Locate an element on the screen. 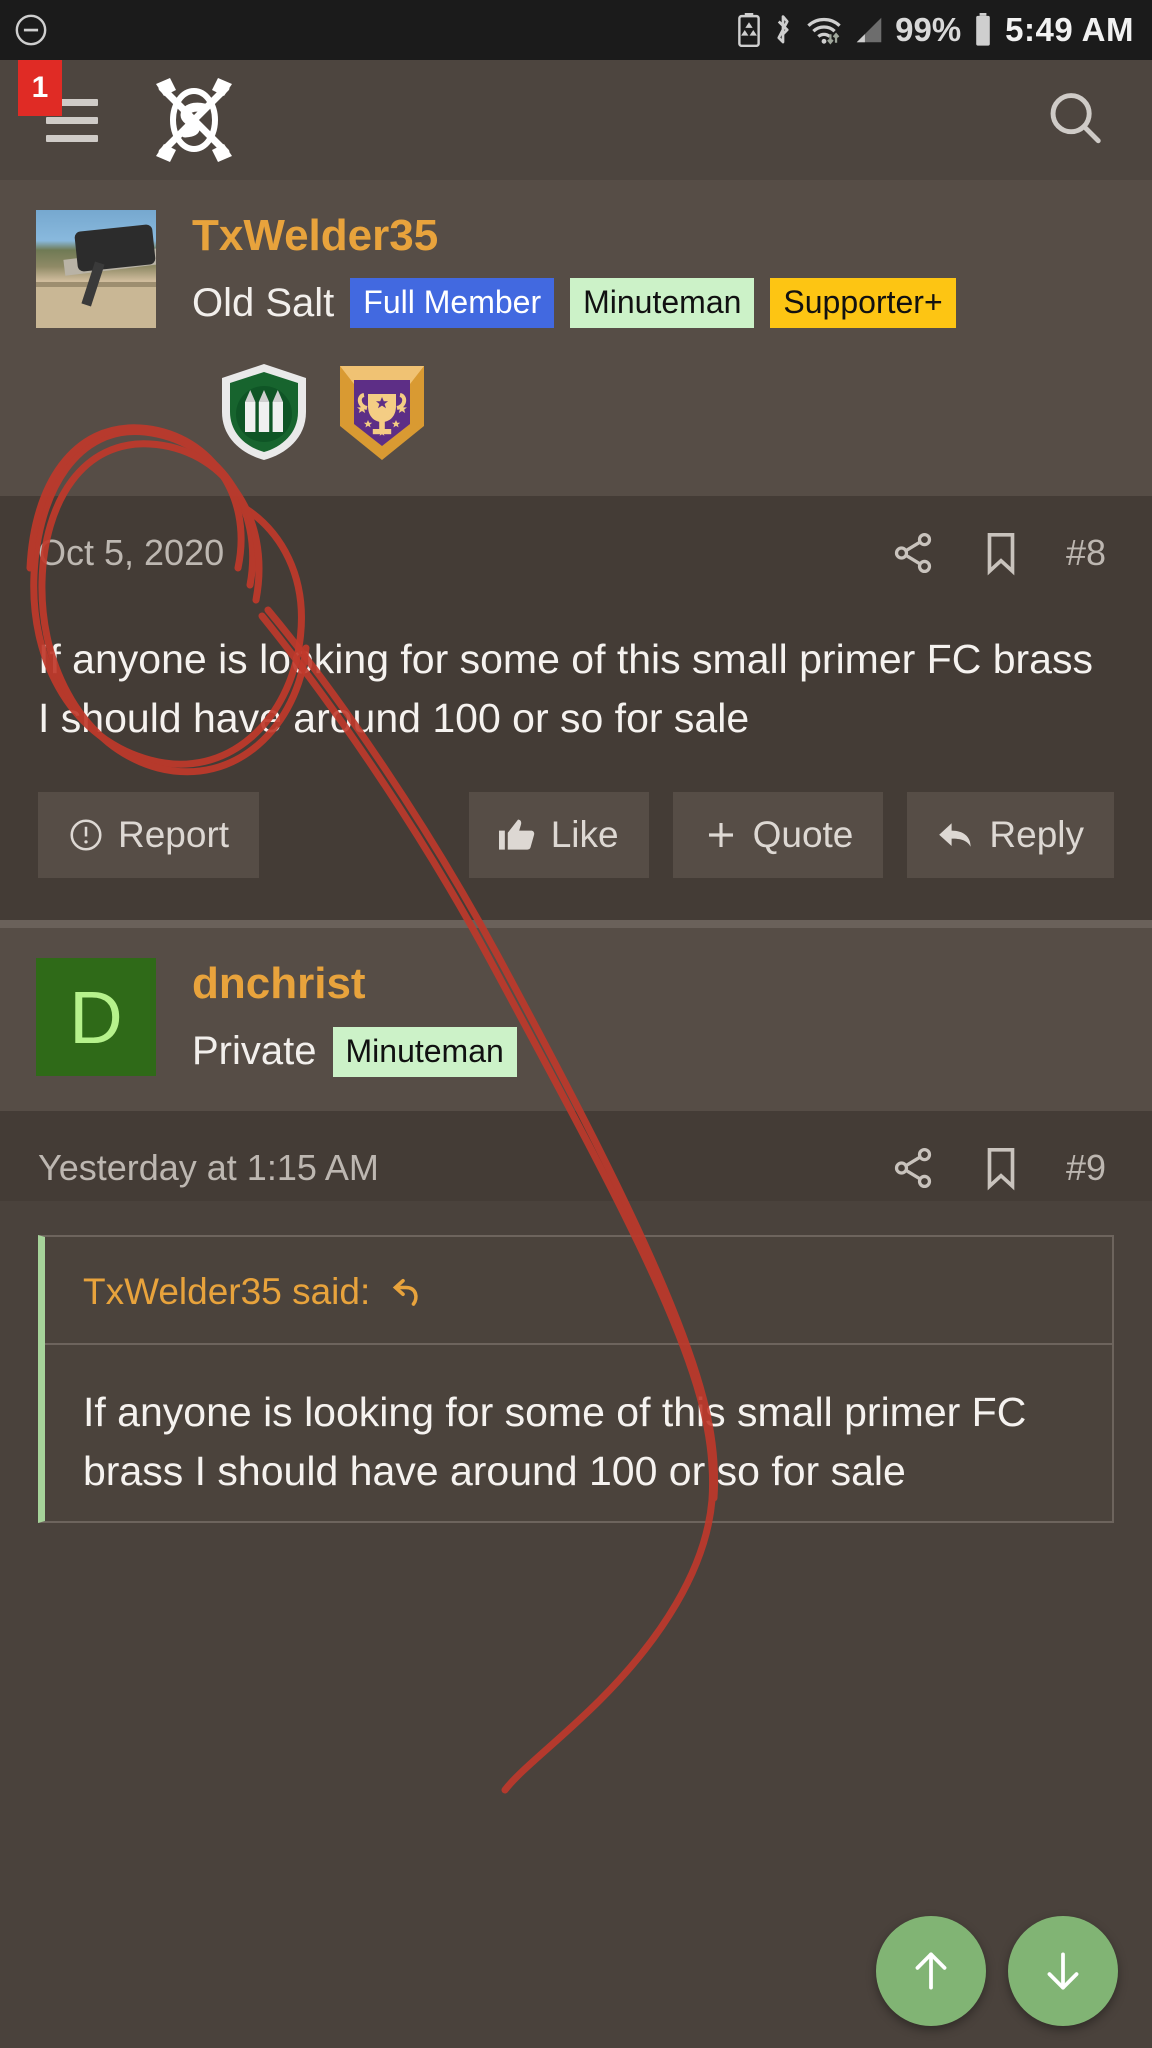 This screenshot has width=1152, height=2048. reply-arrow-icon is located at coordinates (956, 835).